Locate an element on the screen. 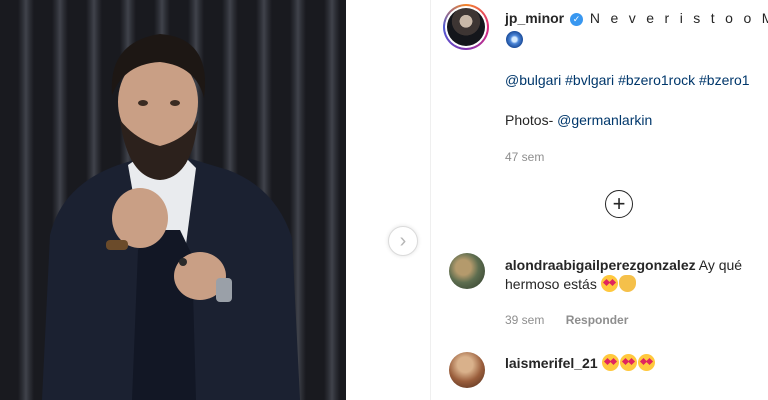 This screenshot has height=400, width=768. caption-text: N e v e r i s t o o M u c h is located at coordinates (678, 18).